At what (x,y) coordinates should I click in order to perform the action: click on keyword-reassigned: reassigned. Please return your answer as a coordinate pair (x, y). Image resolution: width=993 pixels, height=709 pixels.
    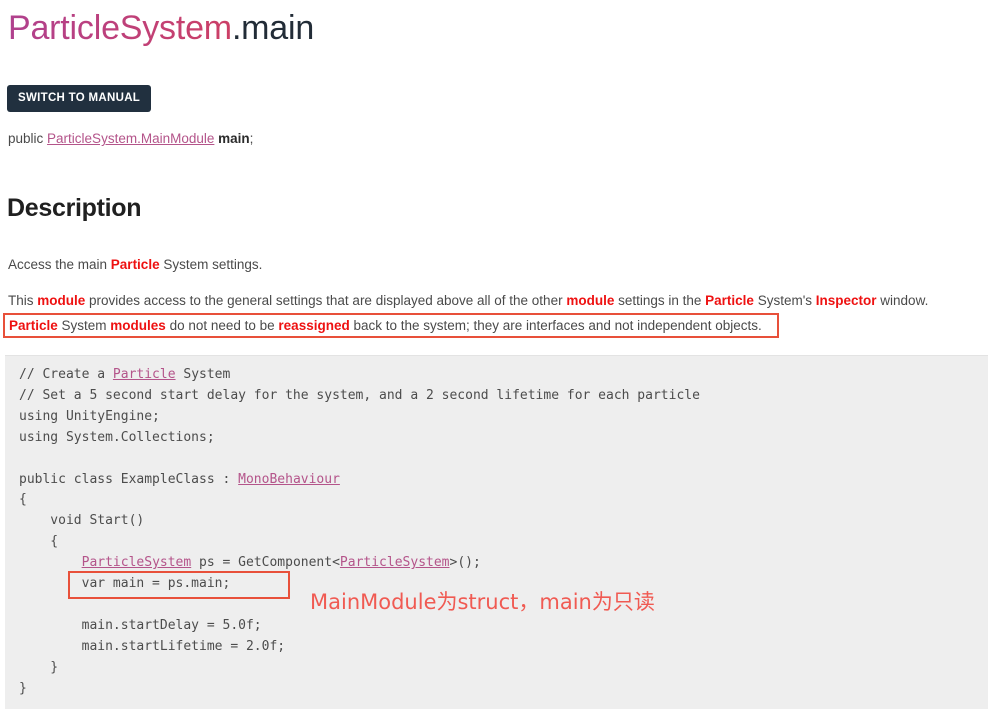
    Looking at the image, I should click on (314, 325).